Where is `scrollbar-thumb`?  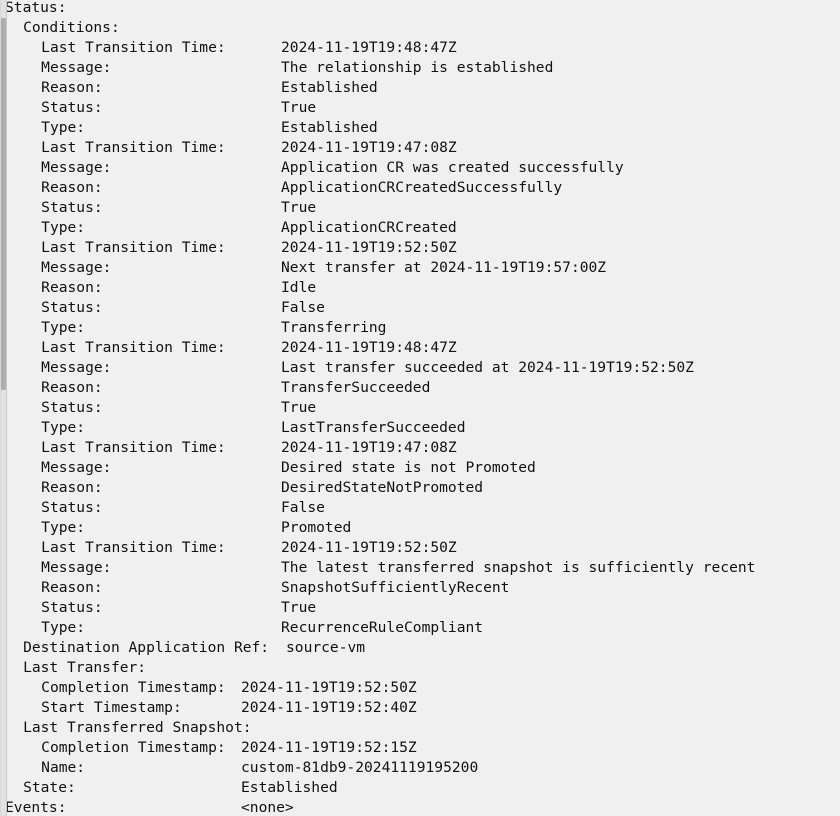 scrollbar-thumb is located at coordinates (3, 204).